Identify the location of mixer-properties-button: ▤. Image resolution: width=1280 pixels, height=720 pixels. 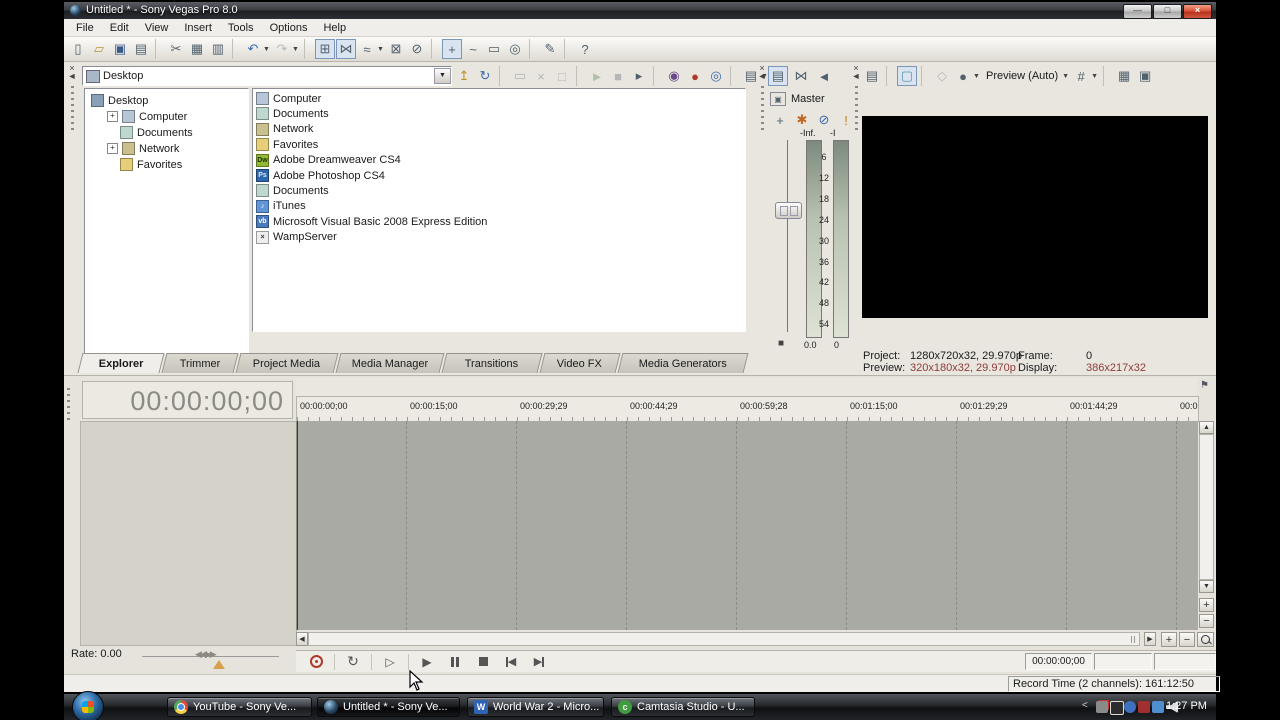
(778, 76).